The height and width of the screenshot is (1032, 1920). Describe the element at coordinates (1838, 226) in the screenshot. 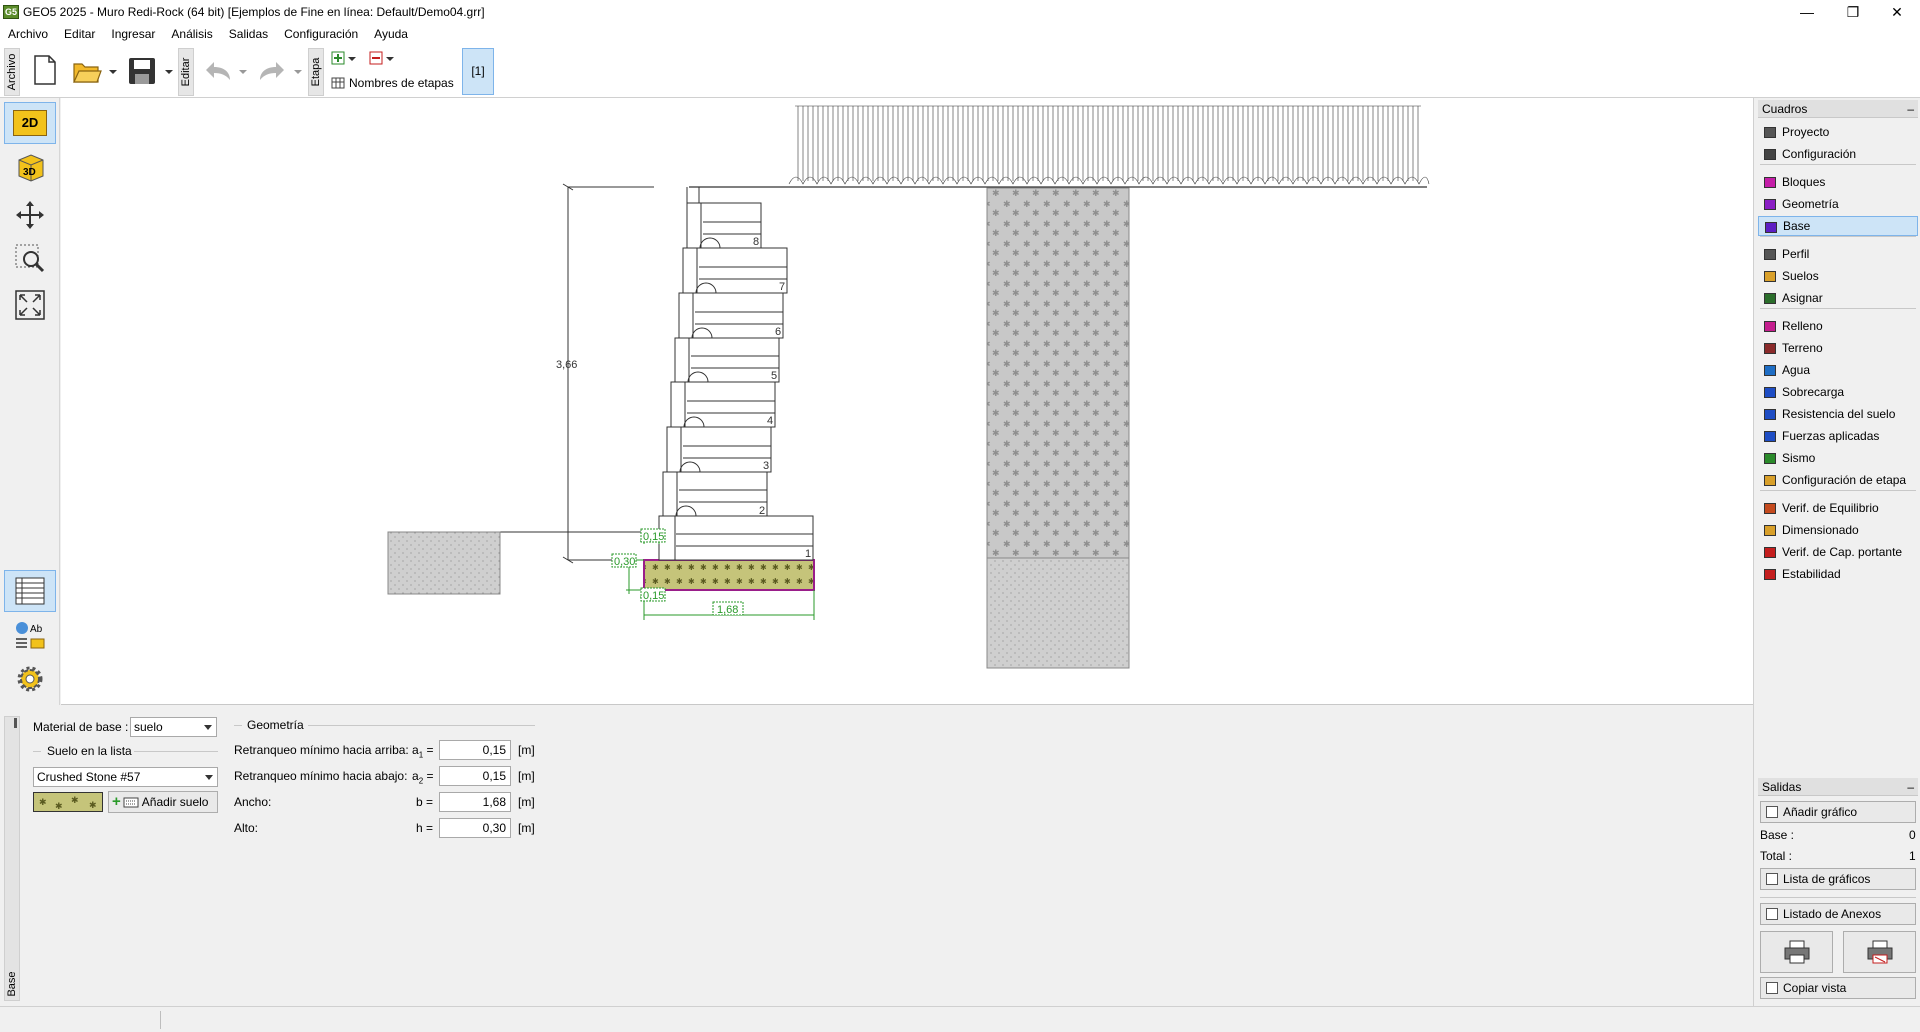

I see `frame-item-base: Base` at that location.